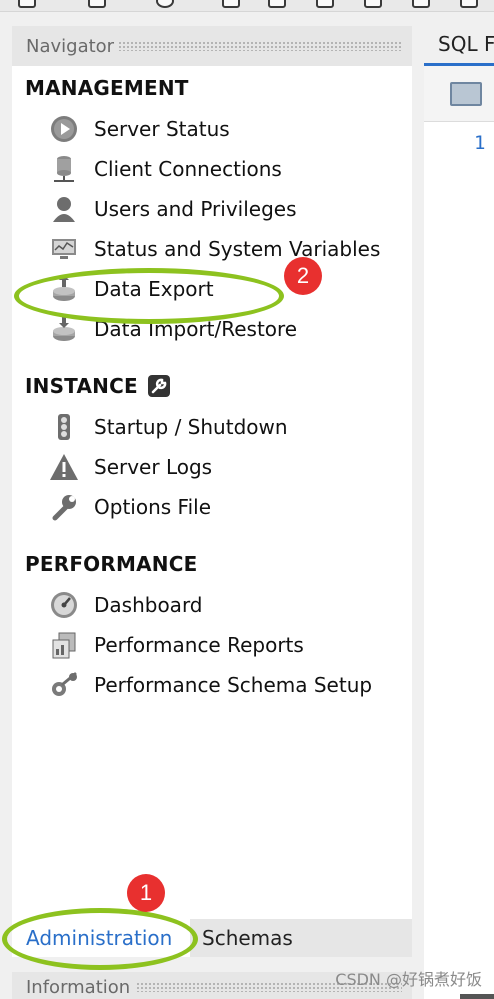 The width and height of the screenshot is (494, 999). I want to click on nav-item-label: Data Import/Restore, so click(196, 329).